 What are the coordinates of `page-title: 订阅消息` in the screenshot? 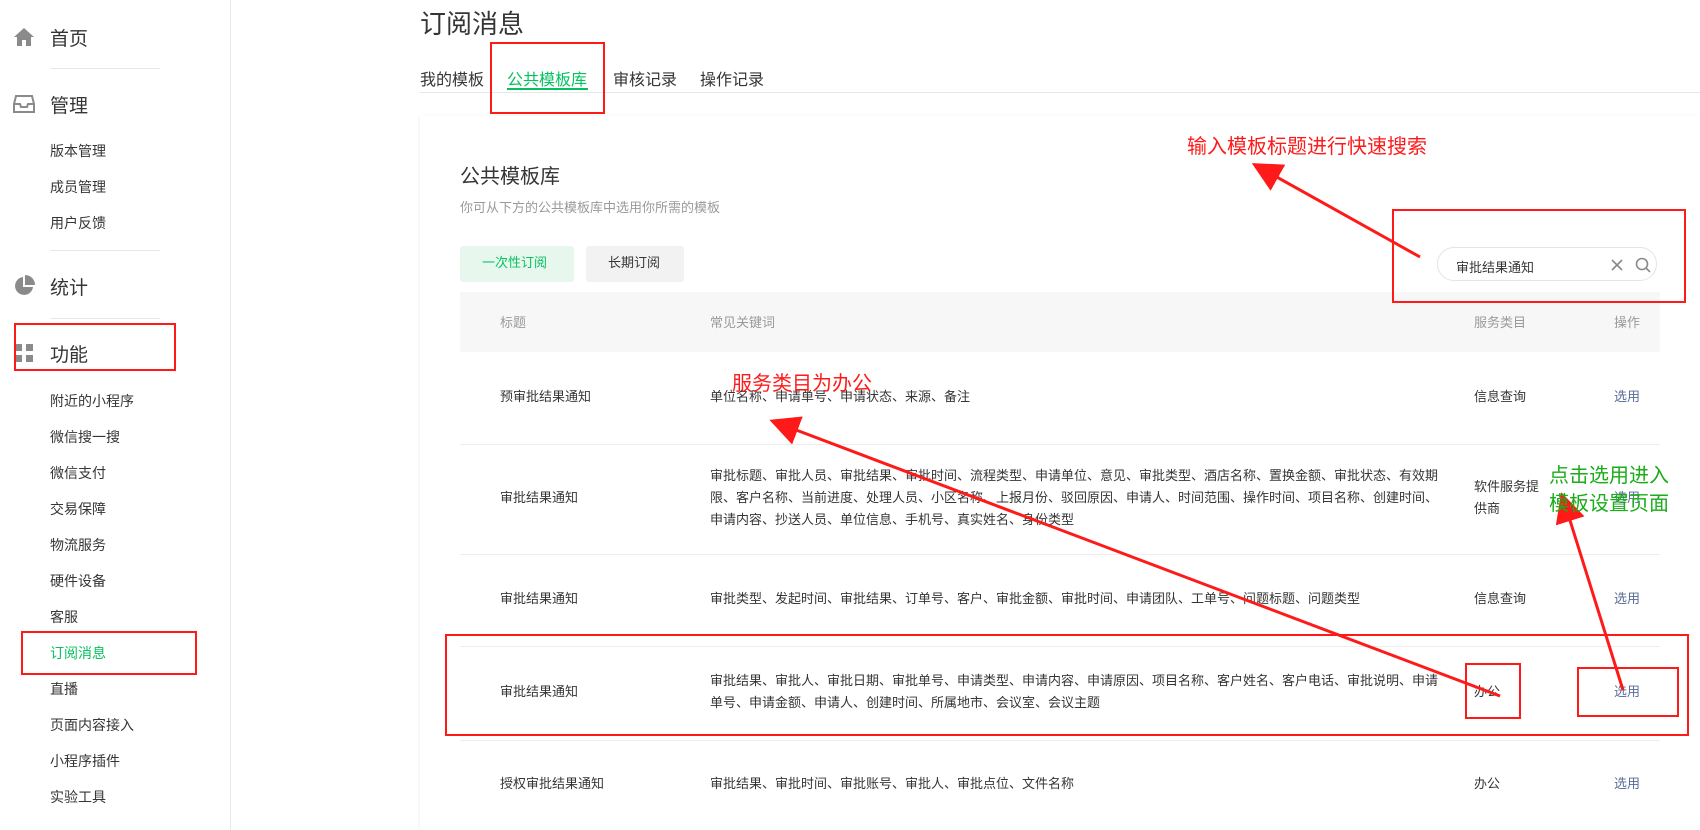 It's located at (472, 25).